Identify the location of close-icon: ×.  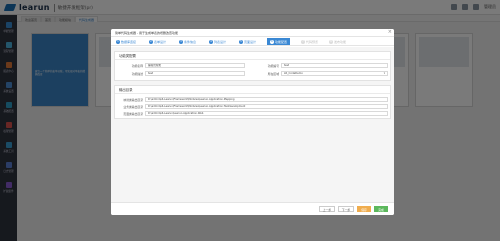
(390, 32).